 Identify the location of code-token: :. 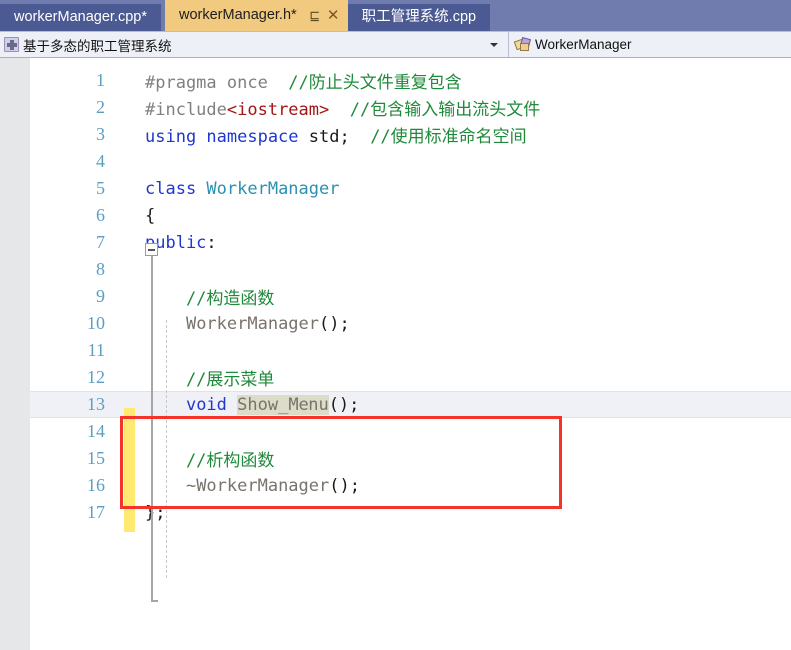
(211, 242).